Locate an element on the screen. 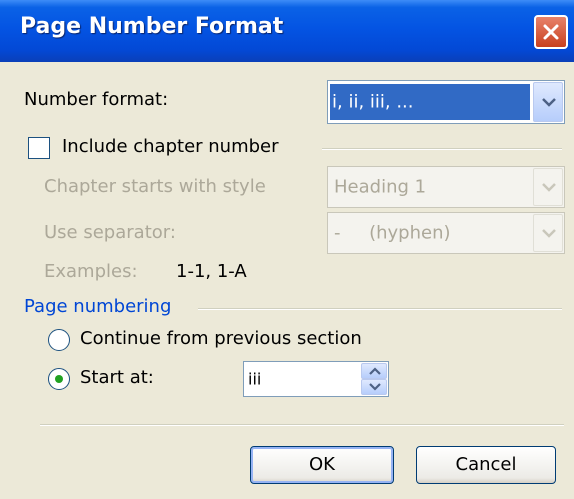 This screenshot has height=499, width=574. chapter-separator-line is located at coordinates (442, 149).